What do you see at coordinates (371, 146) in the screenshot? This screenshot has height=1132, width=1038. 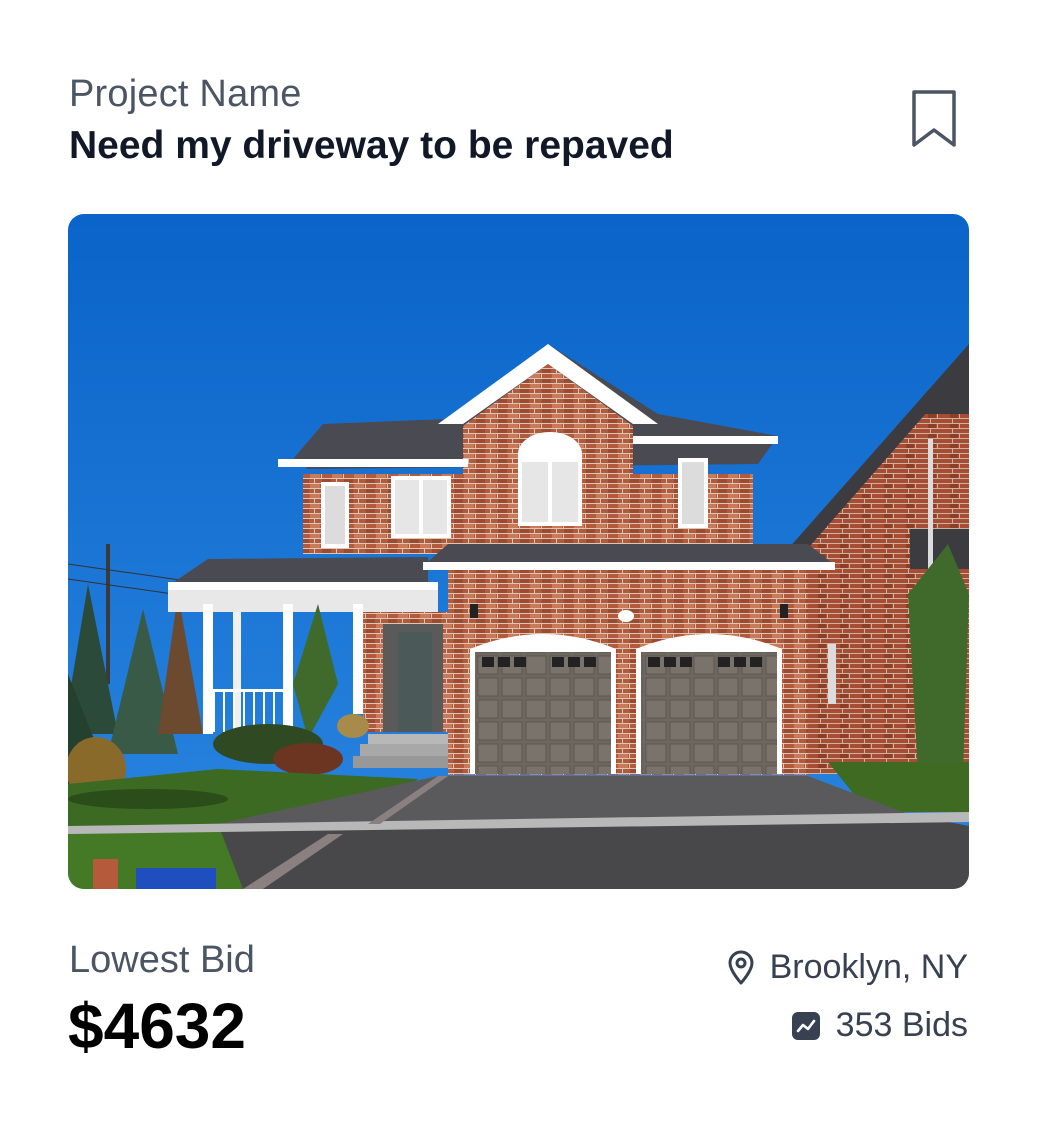 I see `project-title: Need my driveway to be repaved` at bounding box center [371, 146].